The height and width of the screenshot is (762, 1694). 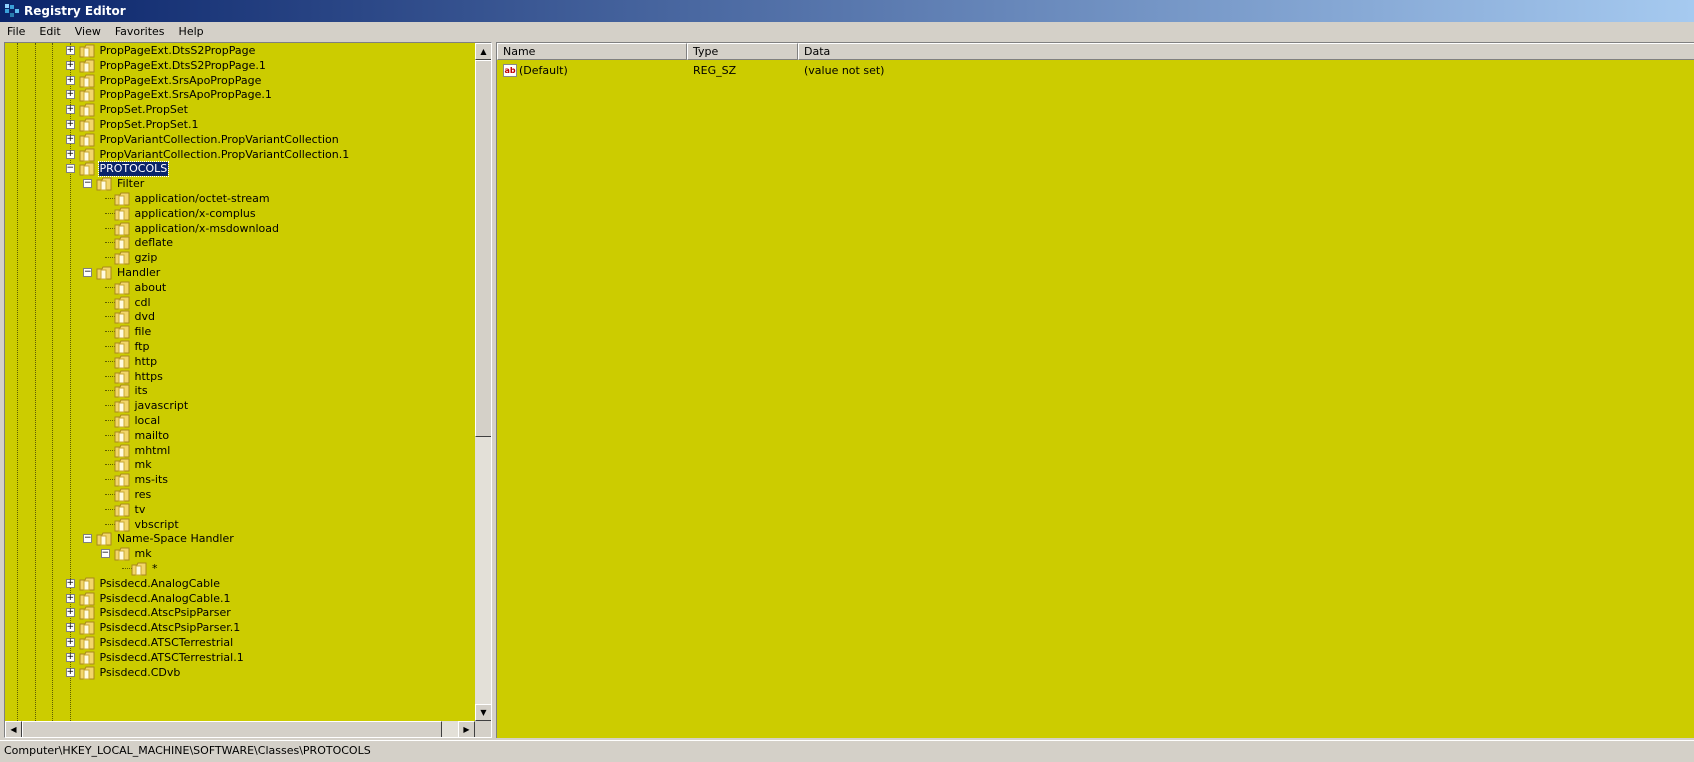 I want to click on tree-node: − Filter, so click(x=240, y=184).